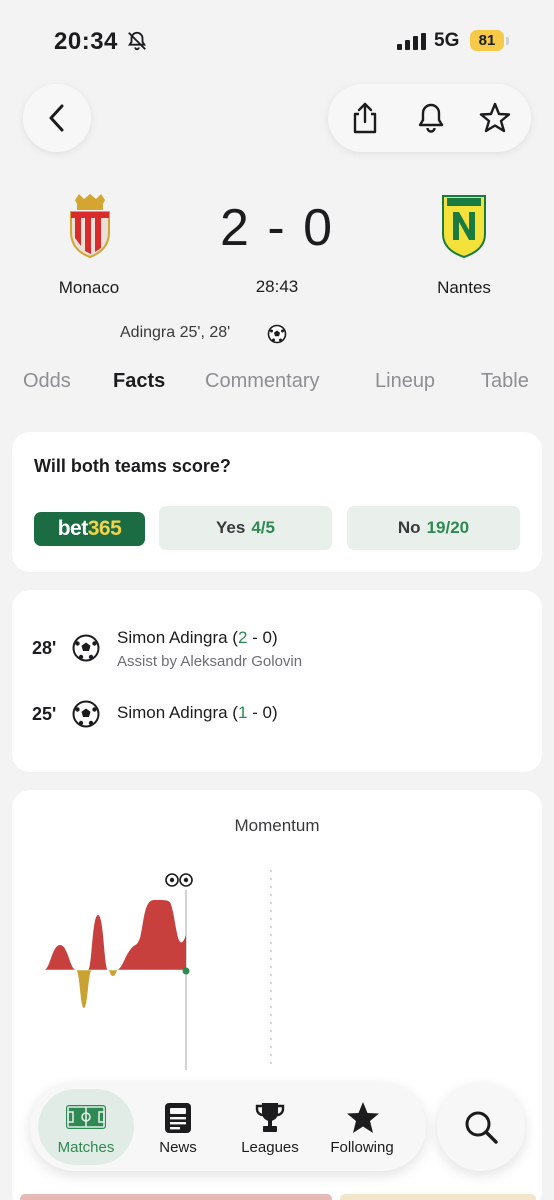 Image resolution: width=554 pixels, height=1200 pixels. I want to click on battery-tip, so click(507, 41).